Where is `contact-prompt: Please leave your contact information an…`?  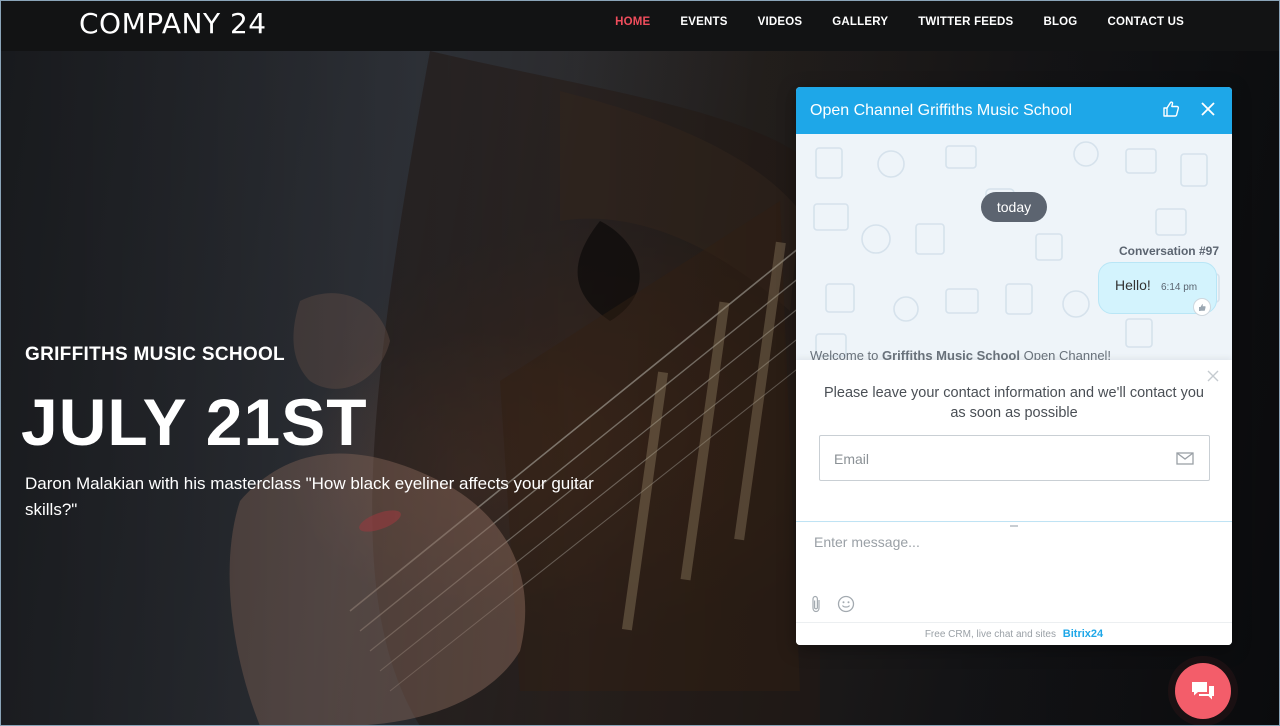 contact-prompt: Please leave your contact information an… is located at coordinates (1014, 403).